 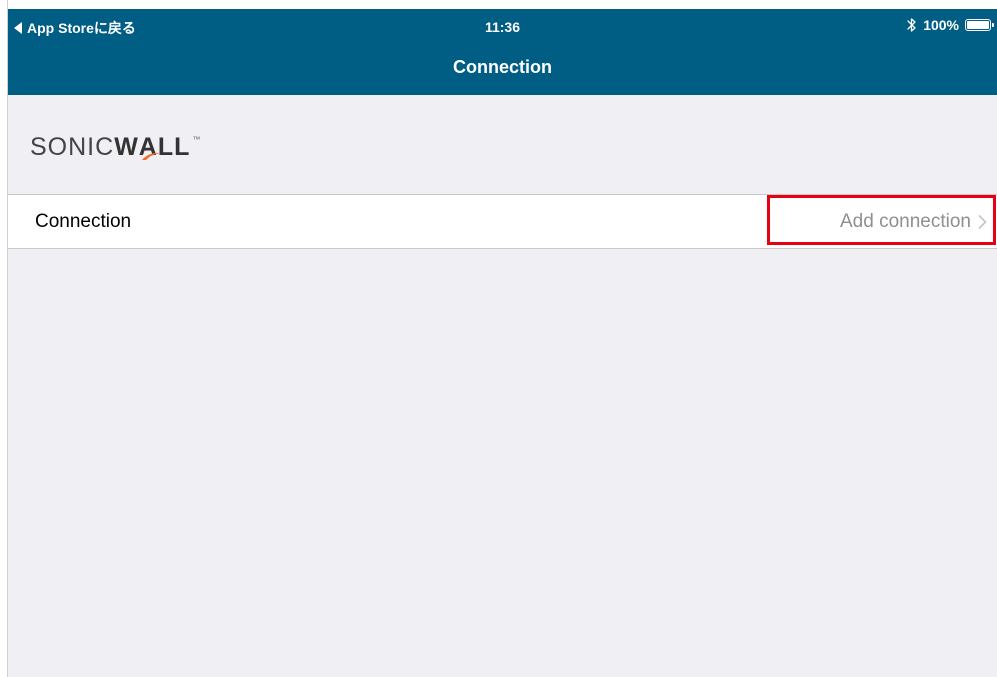 What do you see at coordinates (197, 139) in the screenshot?
I see `logo-trademark: ™` at bounding box center [197, 139].